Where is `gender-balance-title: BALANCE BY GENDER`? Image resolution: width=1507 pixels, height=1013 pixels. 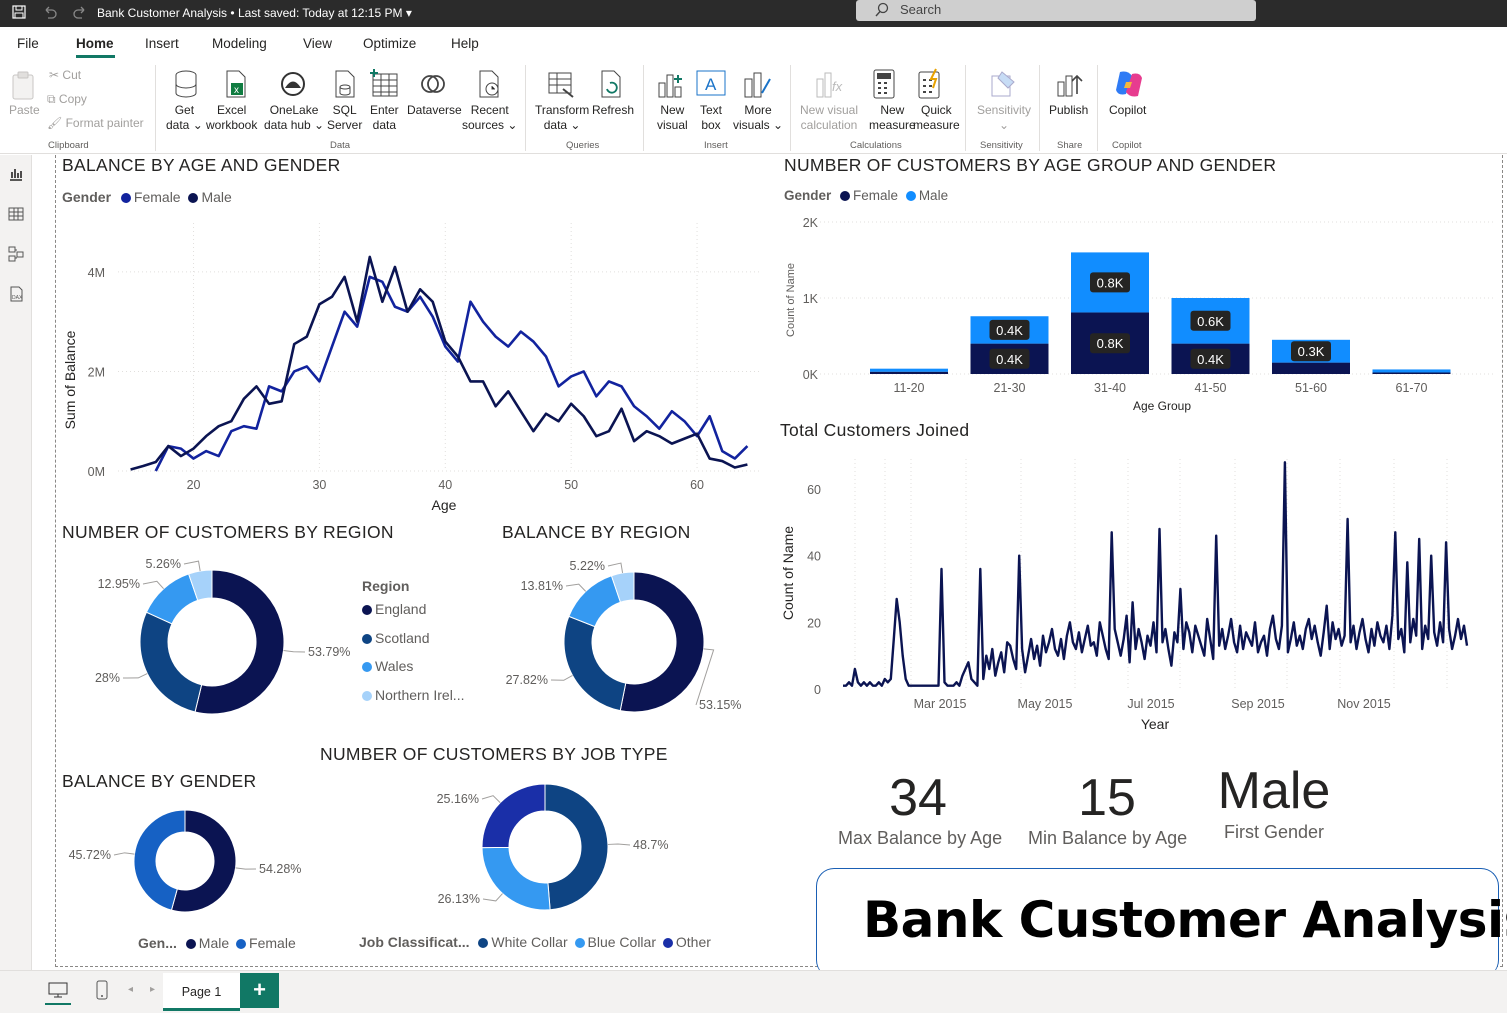
gender-balance-title: BALANCE BY GENDER is located at coordinates (159, 781).